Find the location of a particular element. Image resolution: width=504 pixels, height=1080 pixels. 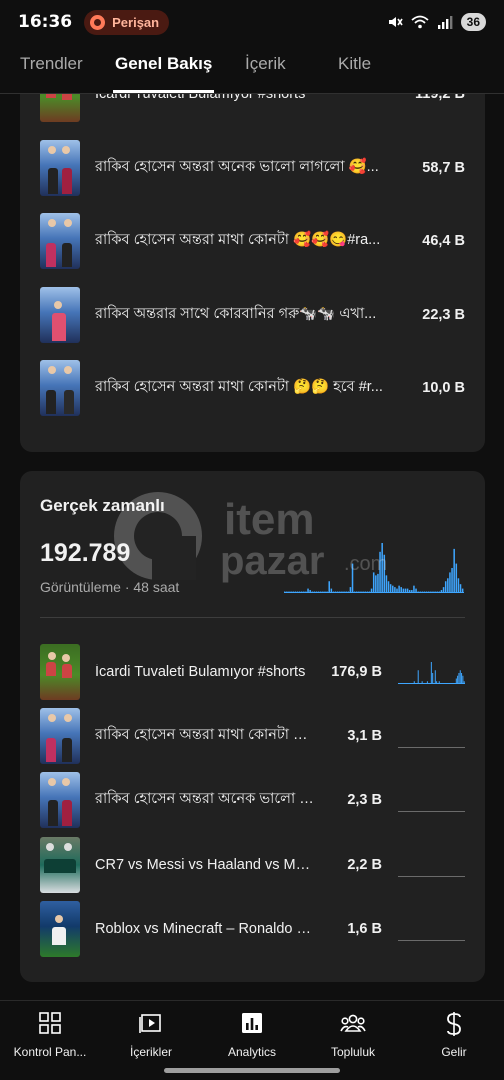

realtime-subtitle: Görüntüleme · 48 saat is located at coordinates (110, 587).